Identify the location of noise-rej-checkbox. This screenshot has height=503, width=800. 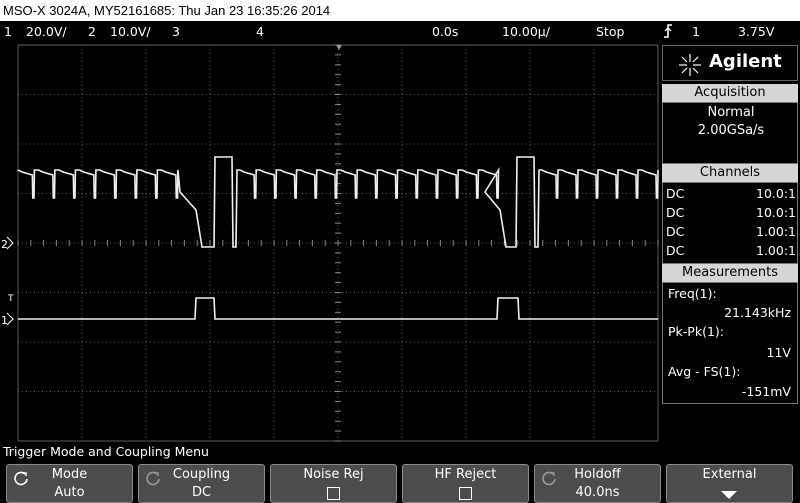
(333, 493).